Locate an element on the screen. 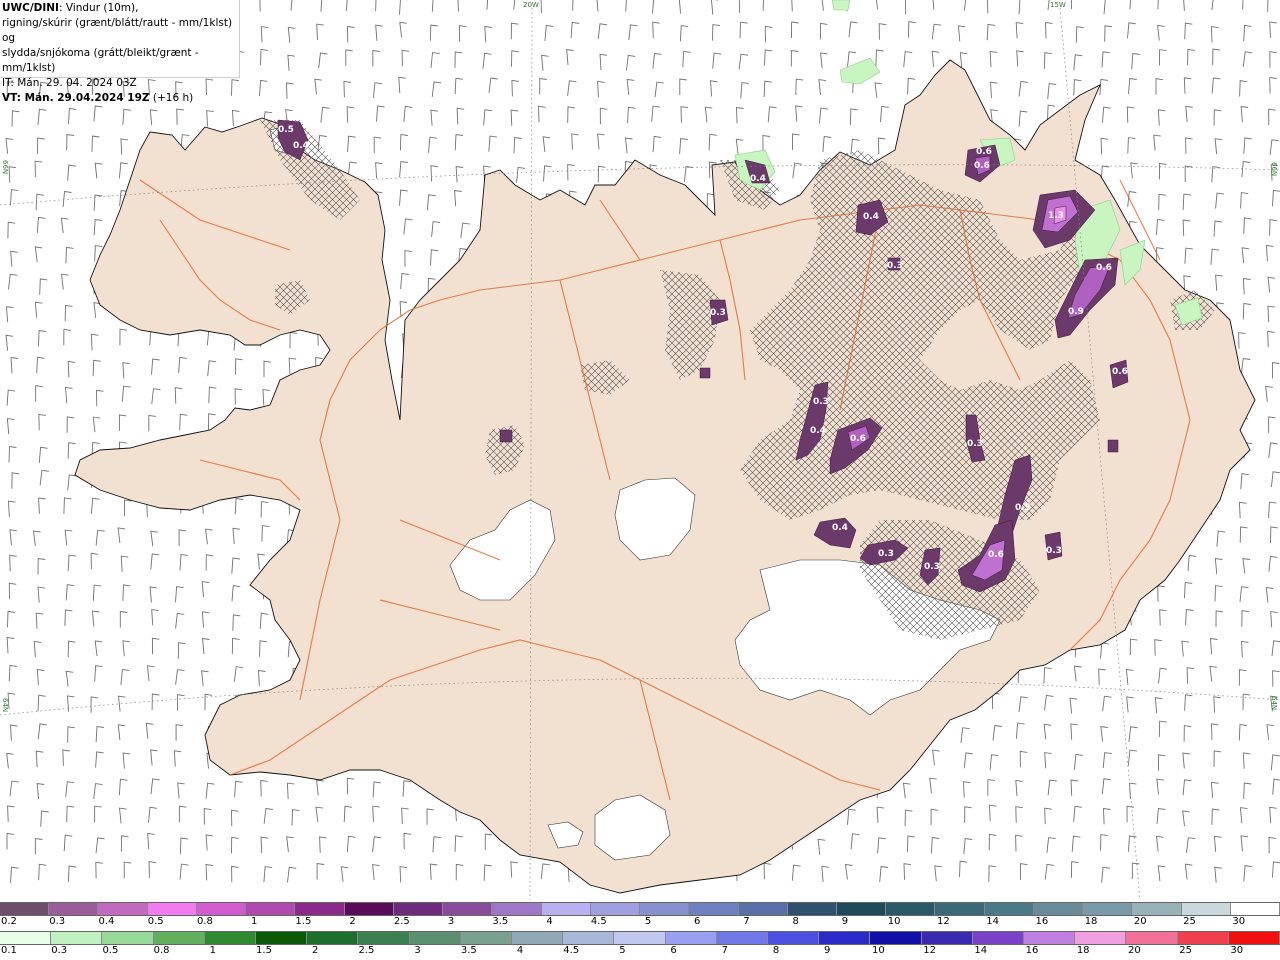  precip-value: 0.5 is located at coordinates (1023, 508).